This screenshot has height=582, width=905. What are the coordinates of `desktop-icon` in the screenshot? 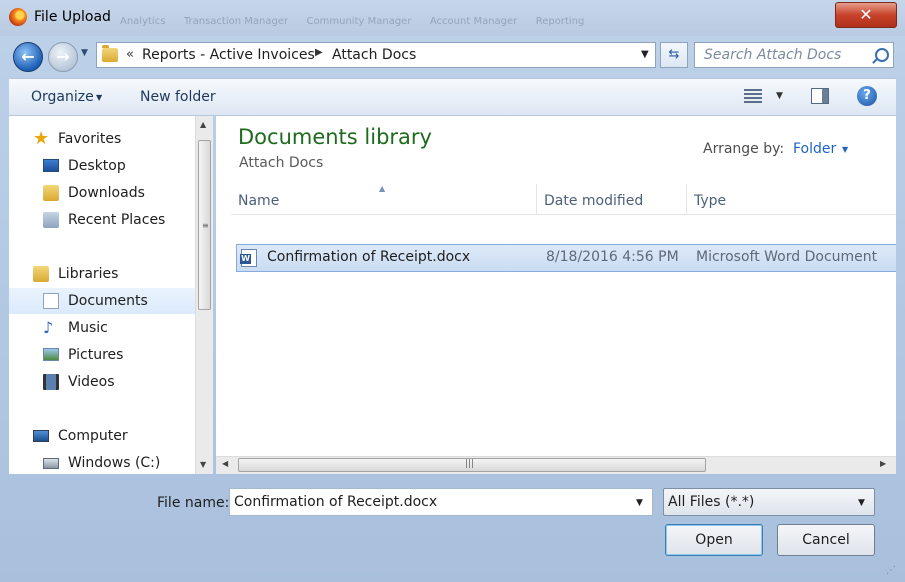 It's located at (51, 165).